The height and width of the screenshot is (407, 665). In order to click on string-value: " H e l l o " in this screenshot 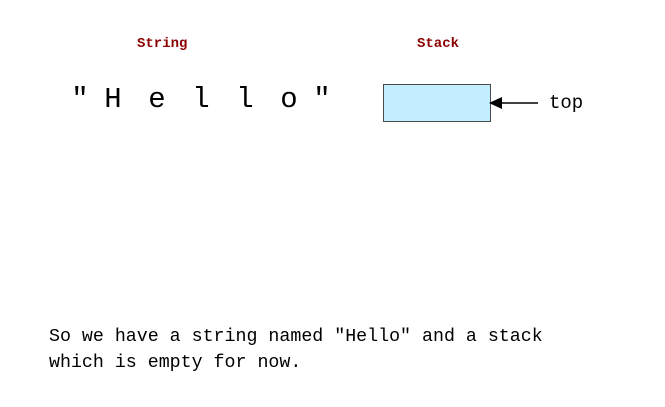, I will do `click(201, 100)`.